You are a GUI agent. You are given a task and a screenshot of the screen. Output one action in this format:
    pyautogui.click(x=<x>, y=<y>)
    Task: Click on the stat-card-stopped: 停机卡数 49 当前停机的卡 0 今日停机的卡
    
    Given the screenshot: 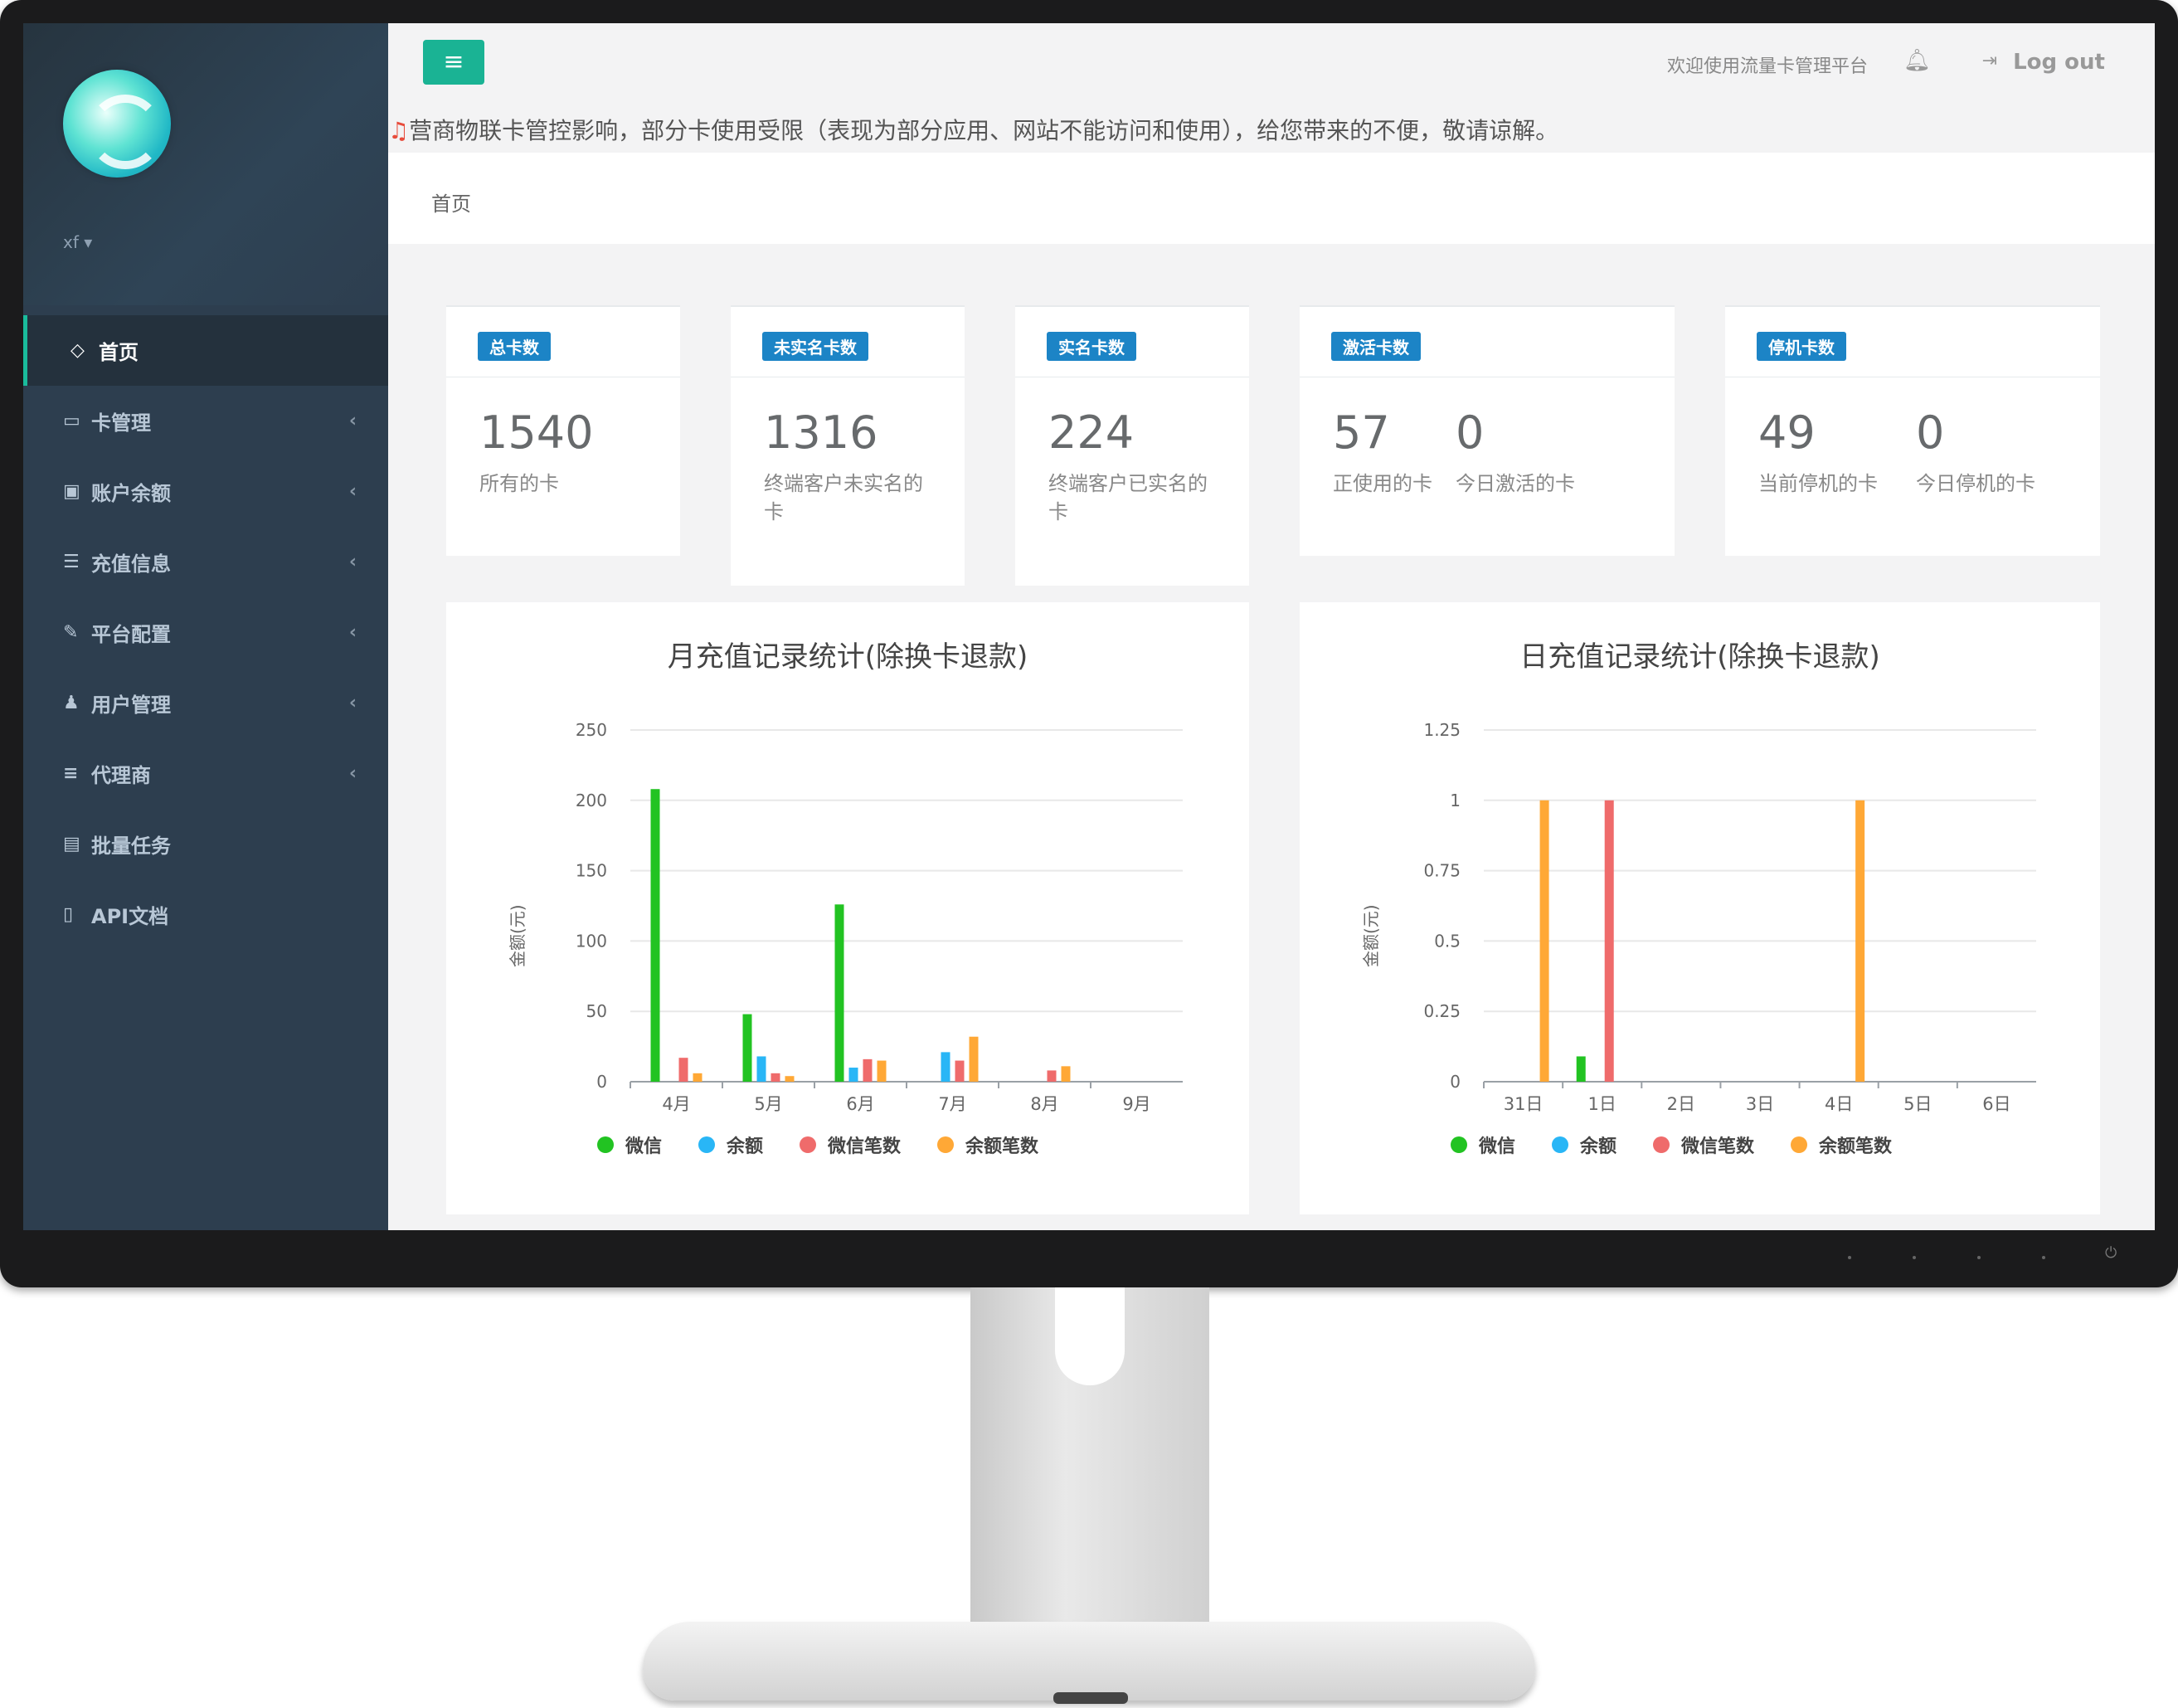 What is the action you would take?
    pyautogui.click(x=1912, y=430)
    